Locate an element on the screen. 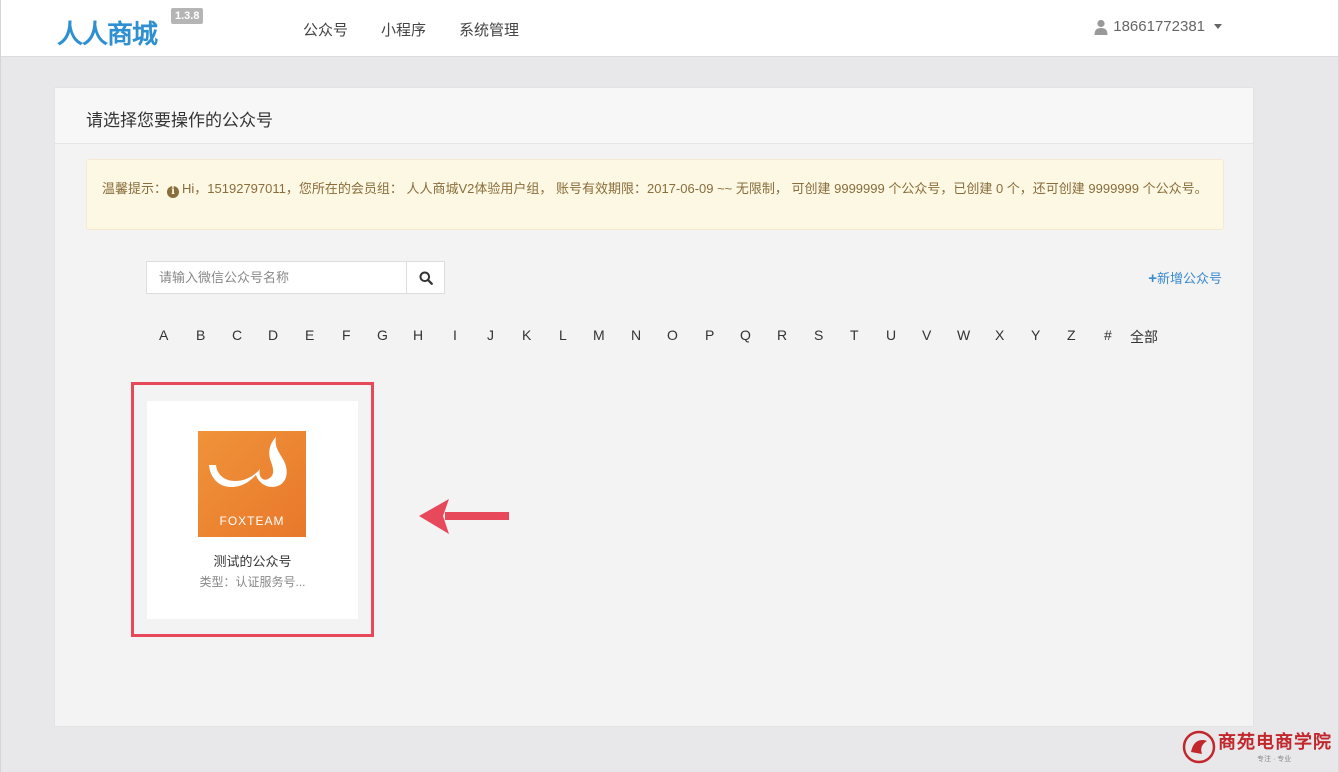  letter-filter-item: Z is located at coordinates (1071, 335).